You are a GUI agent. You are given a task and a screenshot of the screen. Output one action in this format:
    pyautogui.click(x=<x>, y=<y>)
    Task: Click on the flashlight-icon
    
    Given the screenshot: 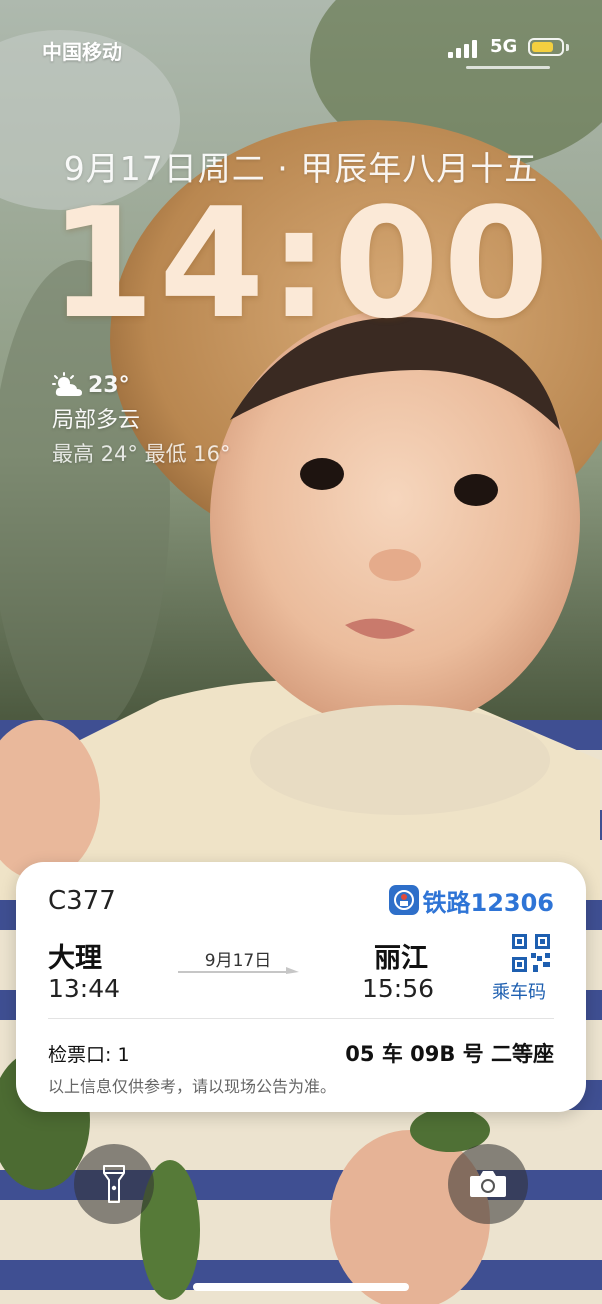 What is the action you would take?
    pyautogui.click(x=114, y=1184)
    